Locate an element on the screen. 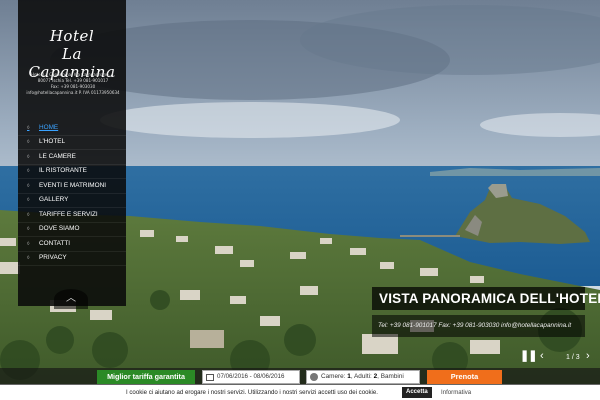  calendar-icon is located at coordinates (210, 377).